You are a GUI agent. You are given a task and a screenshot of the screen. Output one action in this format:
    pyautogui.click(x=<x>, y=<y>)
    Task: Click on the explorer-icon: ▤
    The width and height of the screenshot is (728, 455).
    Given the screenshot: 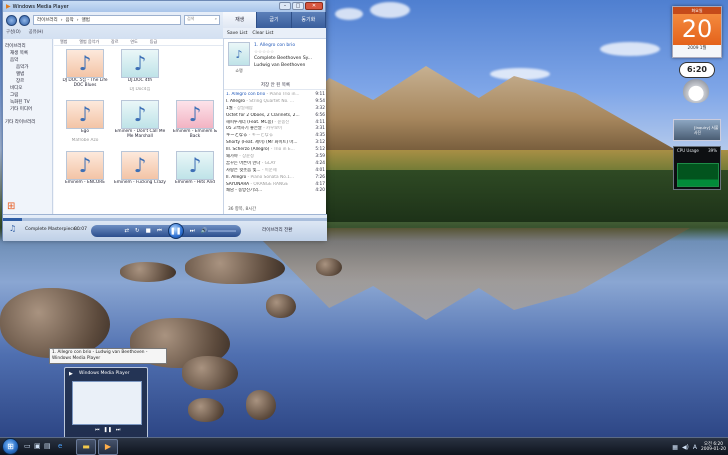 What is the action you would take?
    pyautogui.click(x=47, y=446)
    